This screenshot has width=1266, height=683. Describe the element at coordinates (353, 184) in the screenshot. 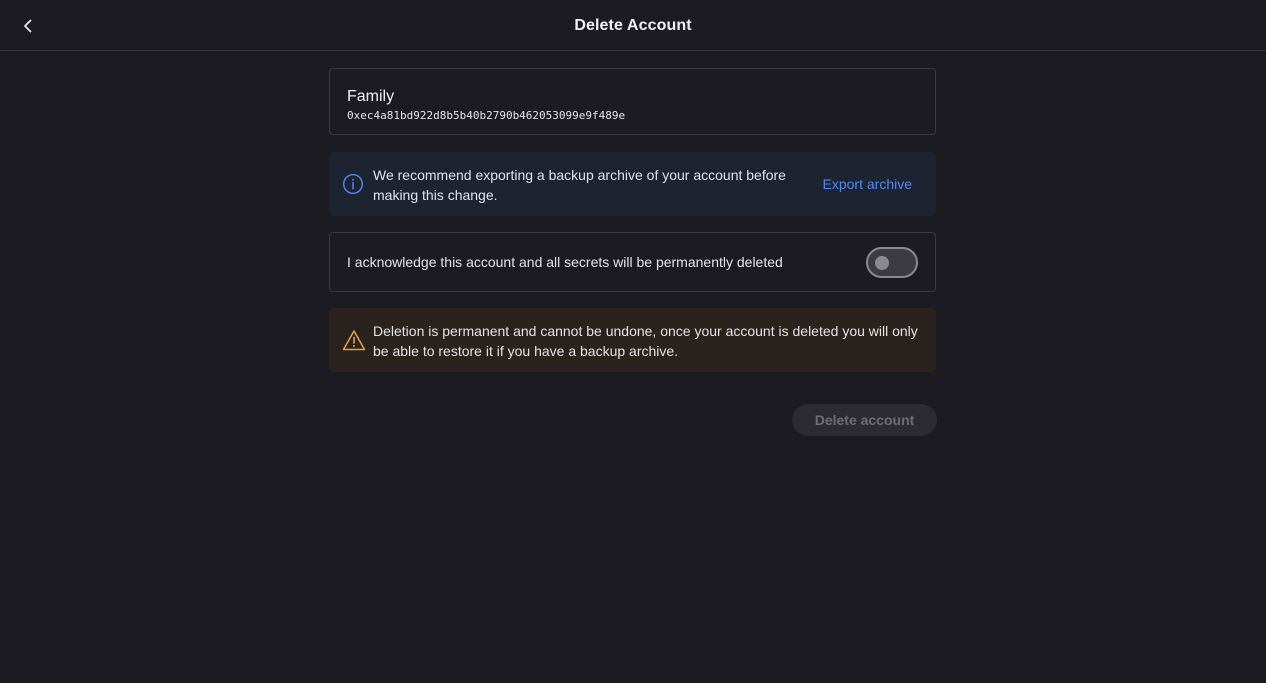

I see `info-icon` at that location.